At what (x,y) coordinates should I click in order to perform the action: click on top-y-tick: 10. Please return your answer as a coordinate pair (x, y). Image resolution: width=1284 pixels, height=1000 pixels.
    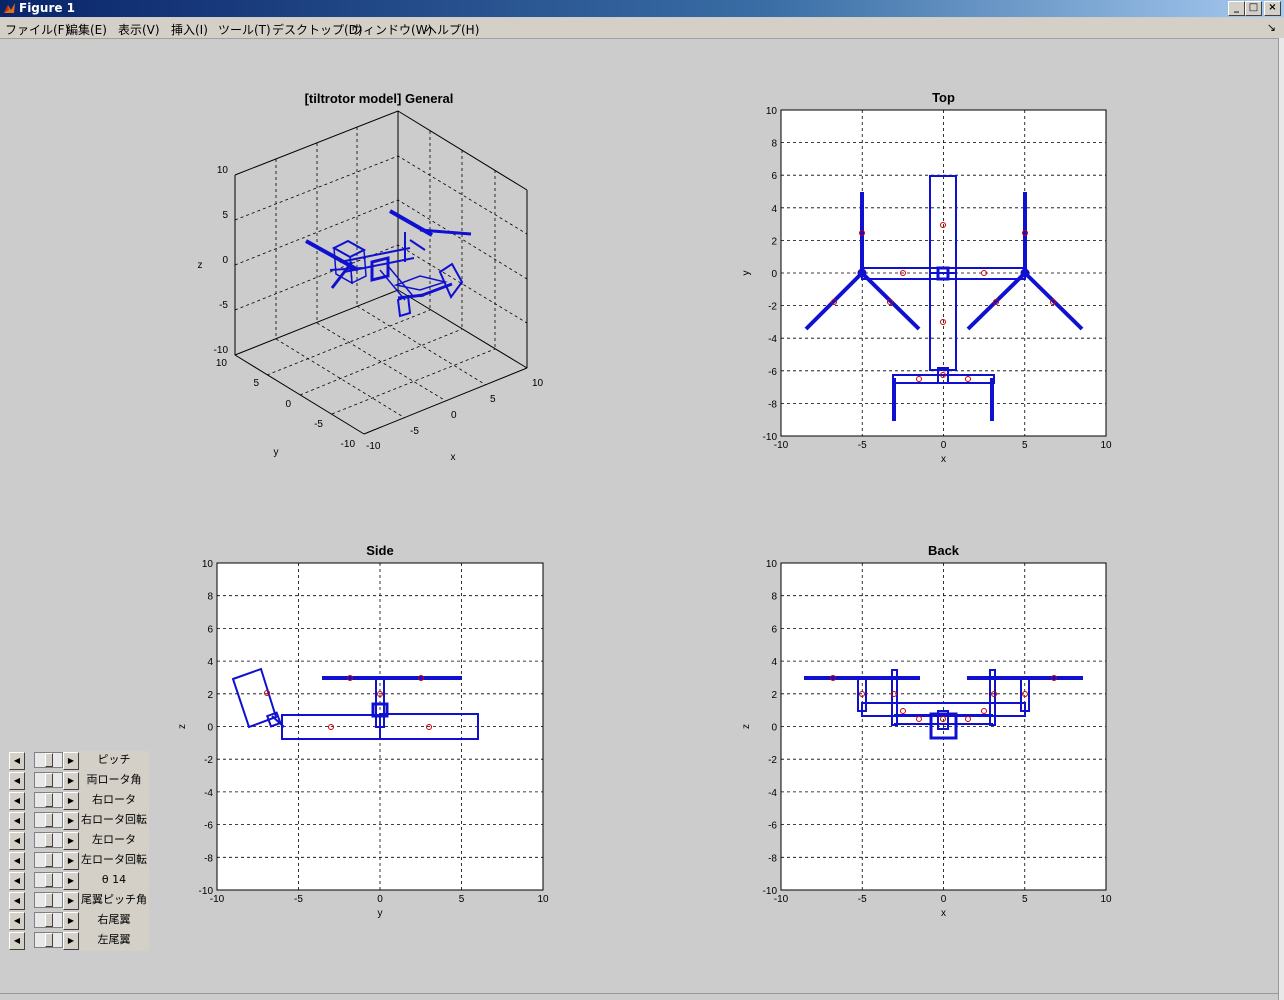
    Looking at the image, I should click on (772, 111).